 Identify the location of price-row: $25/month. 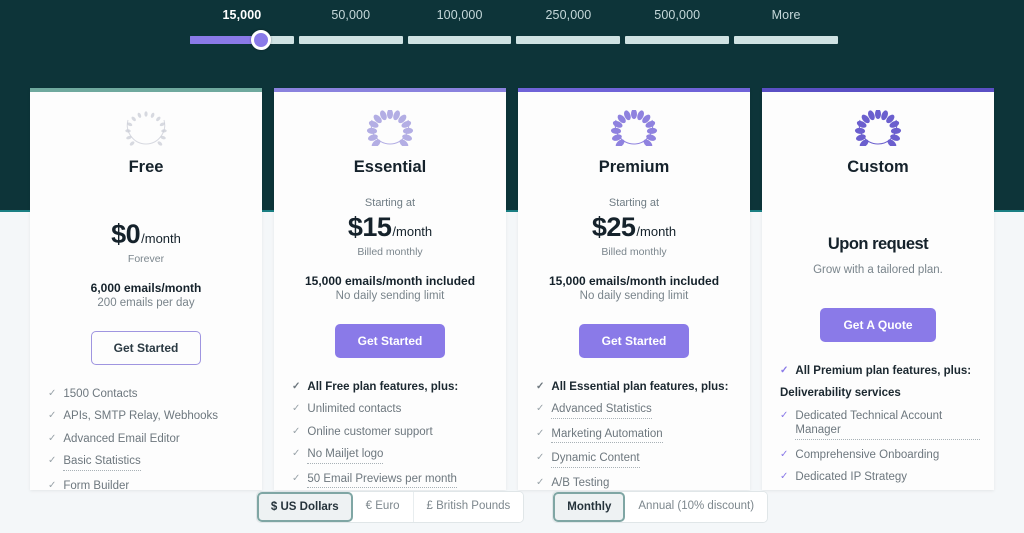
(634, 227).